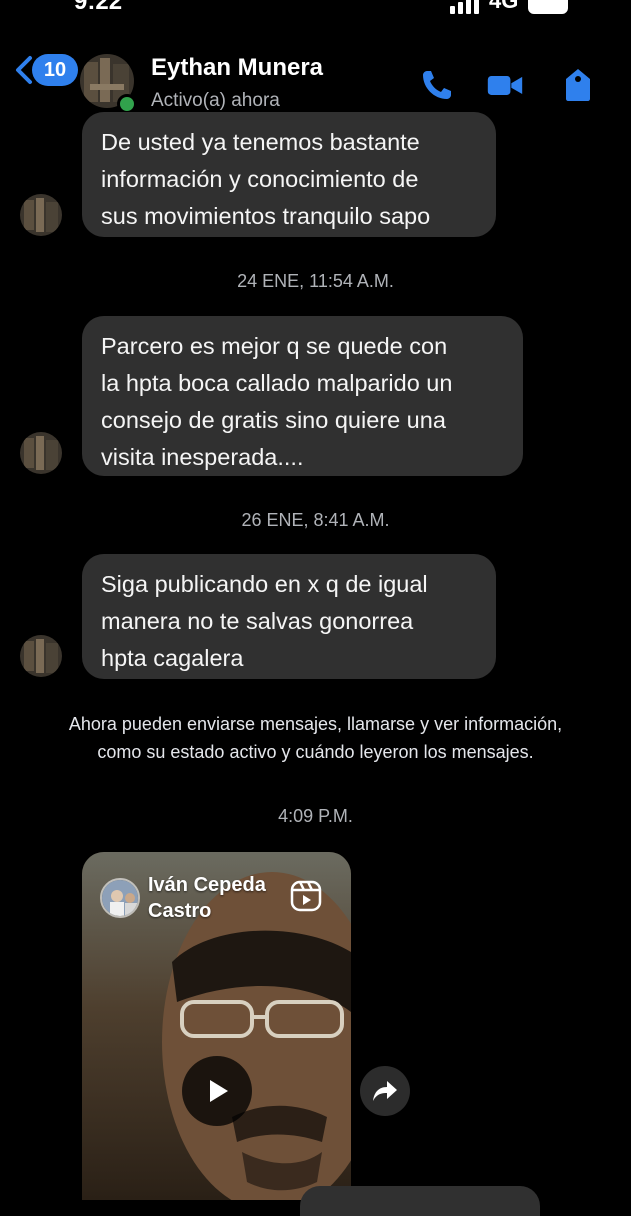 This screenshot has width=631, height=1216. Describe the element at coordinates (273, 420) in the screenshot. I see `message-line: consejo de gratis sino quiere una` at that location.